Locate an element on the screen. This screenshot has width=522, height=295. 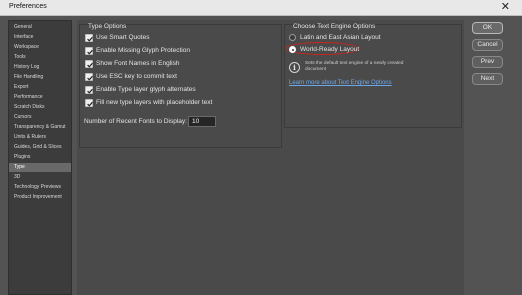
checkbox-label: Use ESC key to commit text is located at coordinates (136, 76).